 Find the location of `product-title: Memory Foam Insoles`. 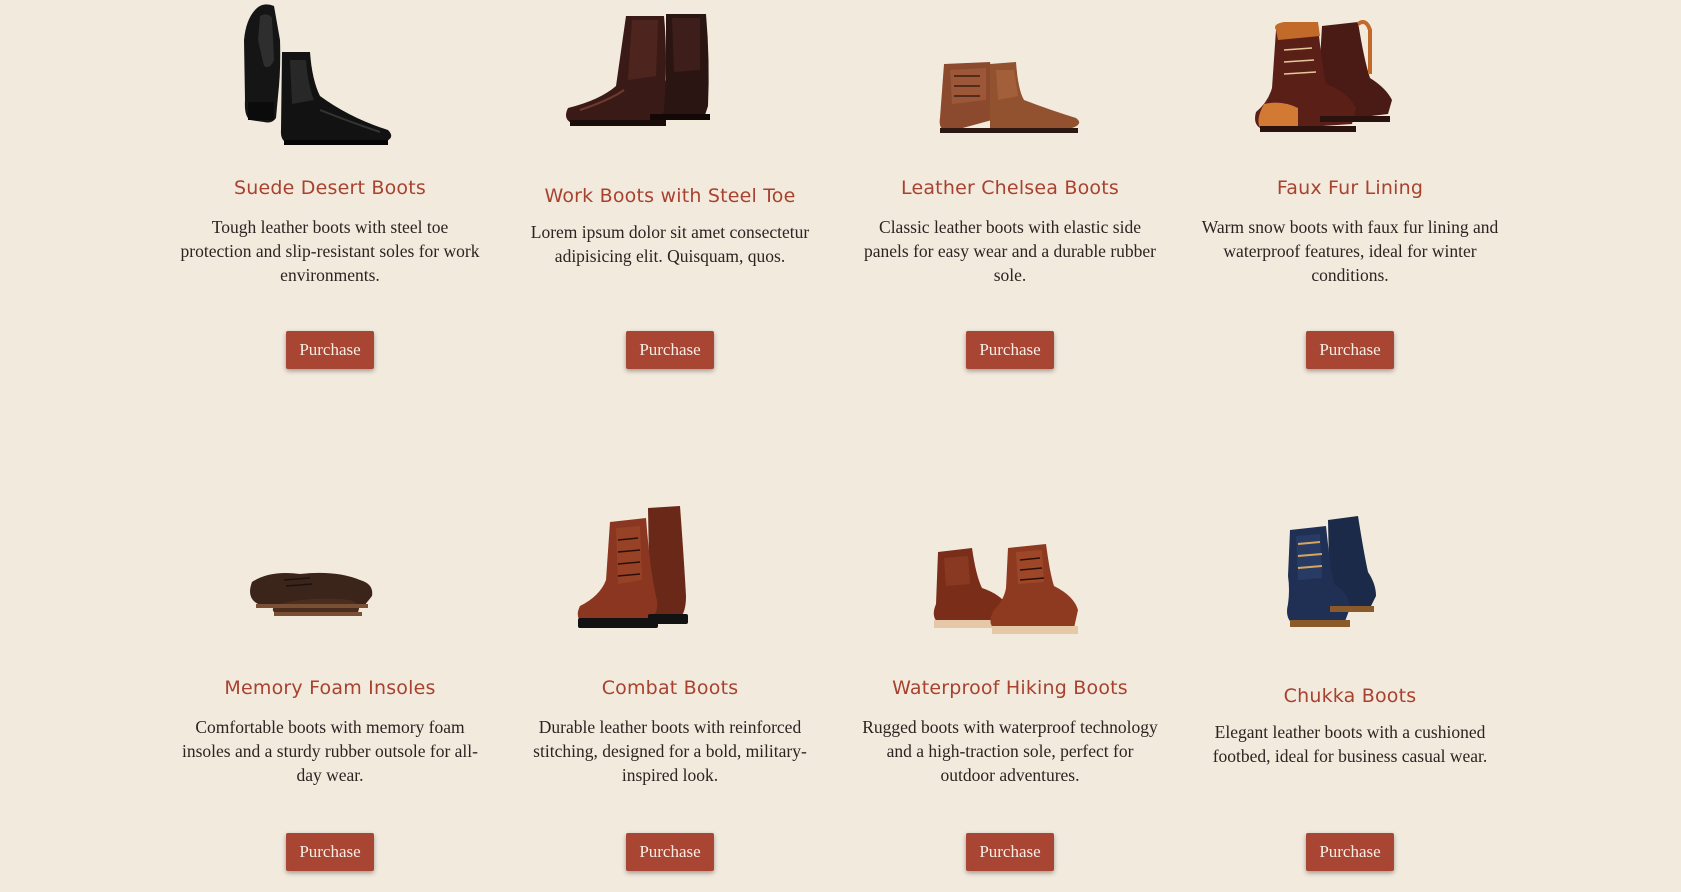

product-title: Memory Foam Insoles is located at coordinates (330, 688).